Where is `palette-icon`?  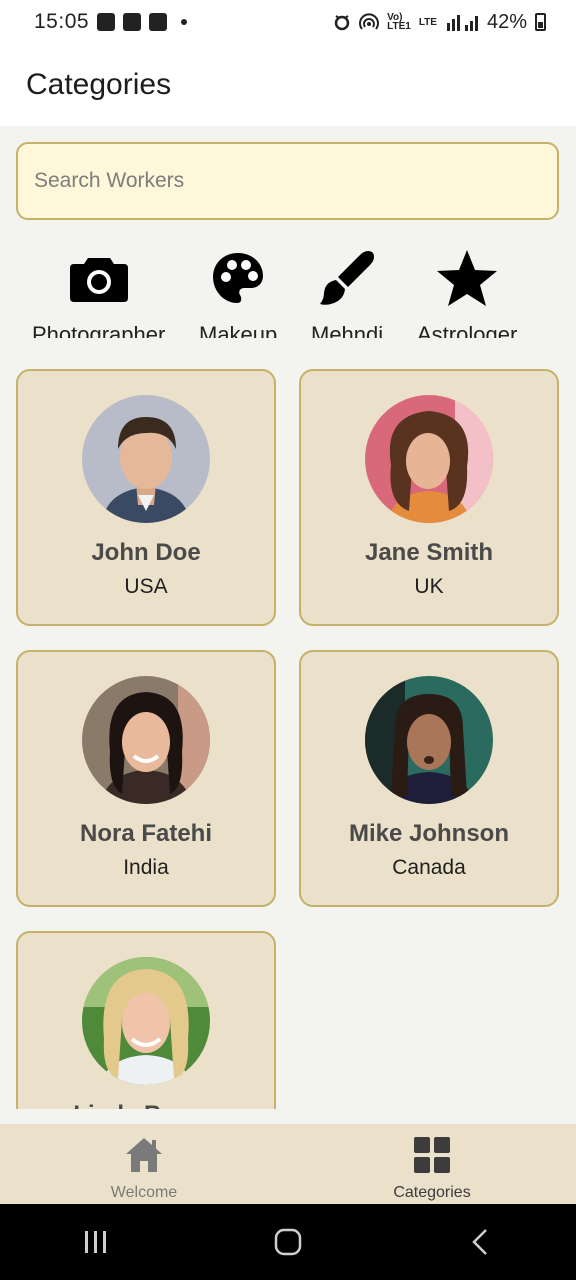 palette-icon is located at coordinates (238, 278).